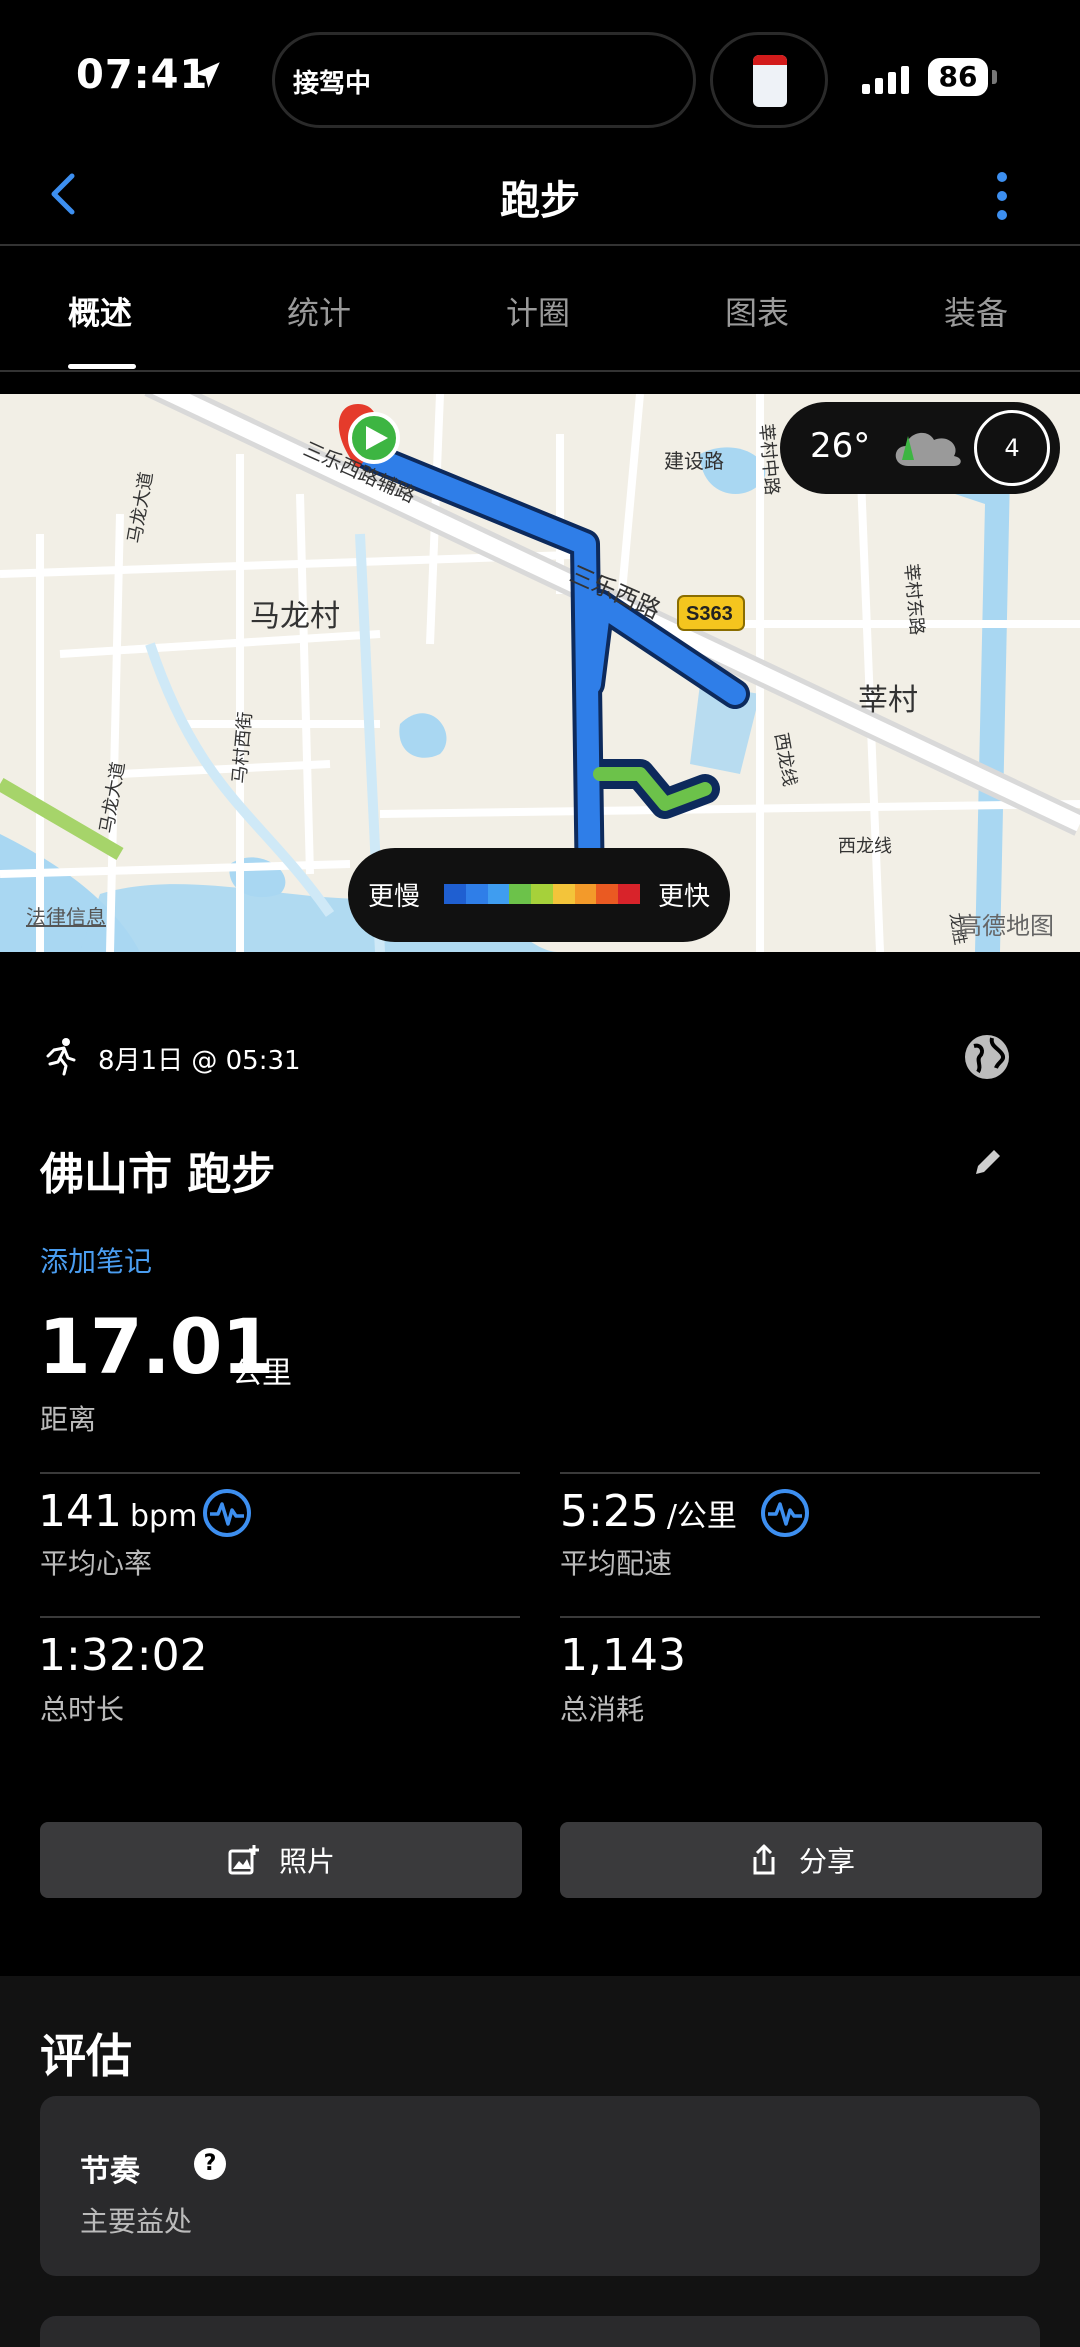 This screenshot has height=2347, width=1080. Describe the element at coordinates (826, 1861) in the screenshot. I see `share-button-label: 分享` at that location.